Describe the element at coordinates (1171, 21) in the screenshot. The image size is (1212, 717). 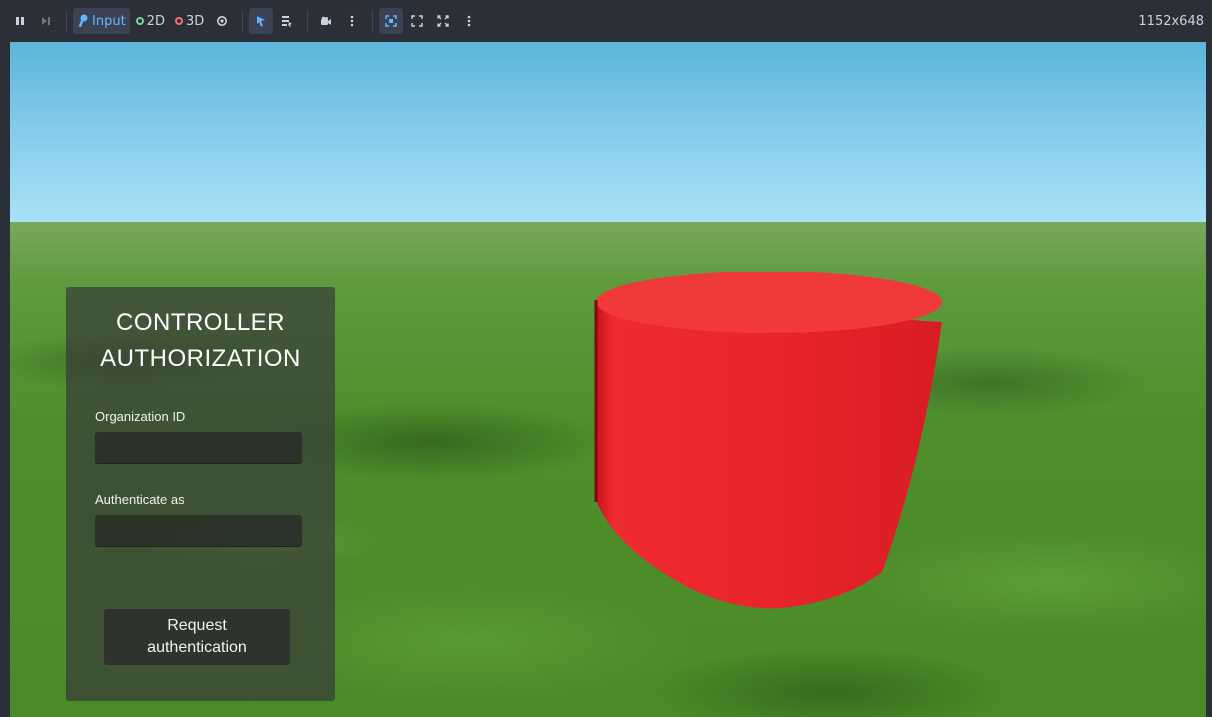
I see `resolution-label: 1152x648` at that location.